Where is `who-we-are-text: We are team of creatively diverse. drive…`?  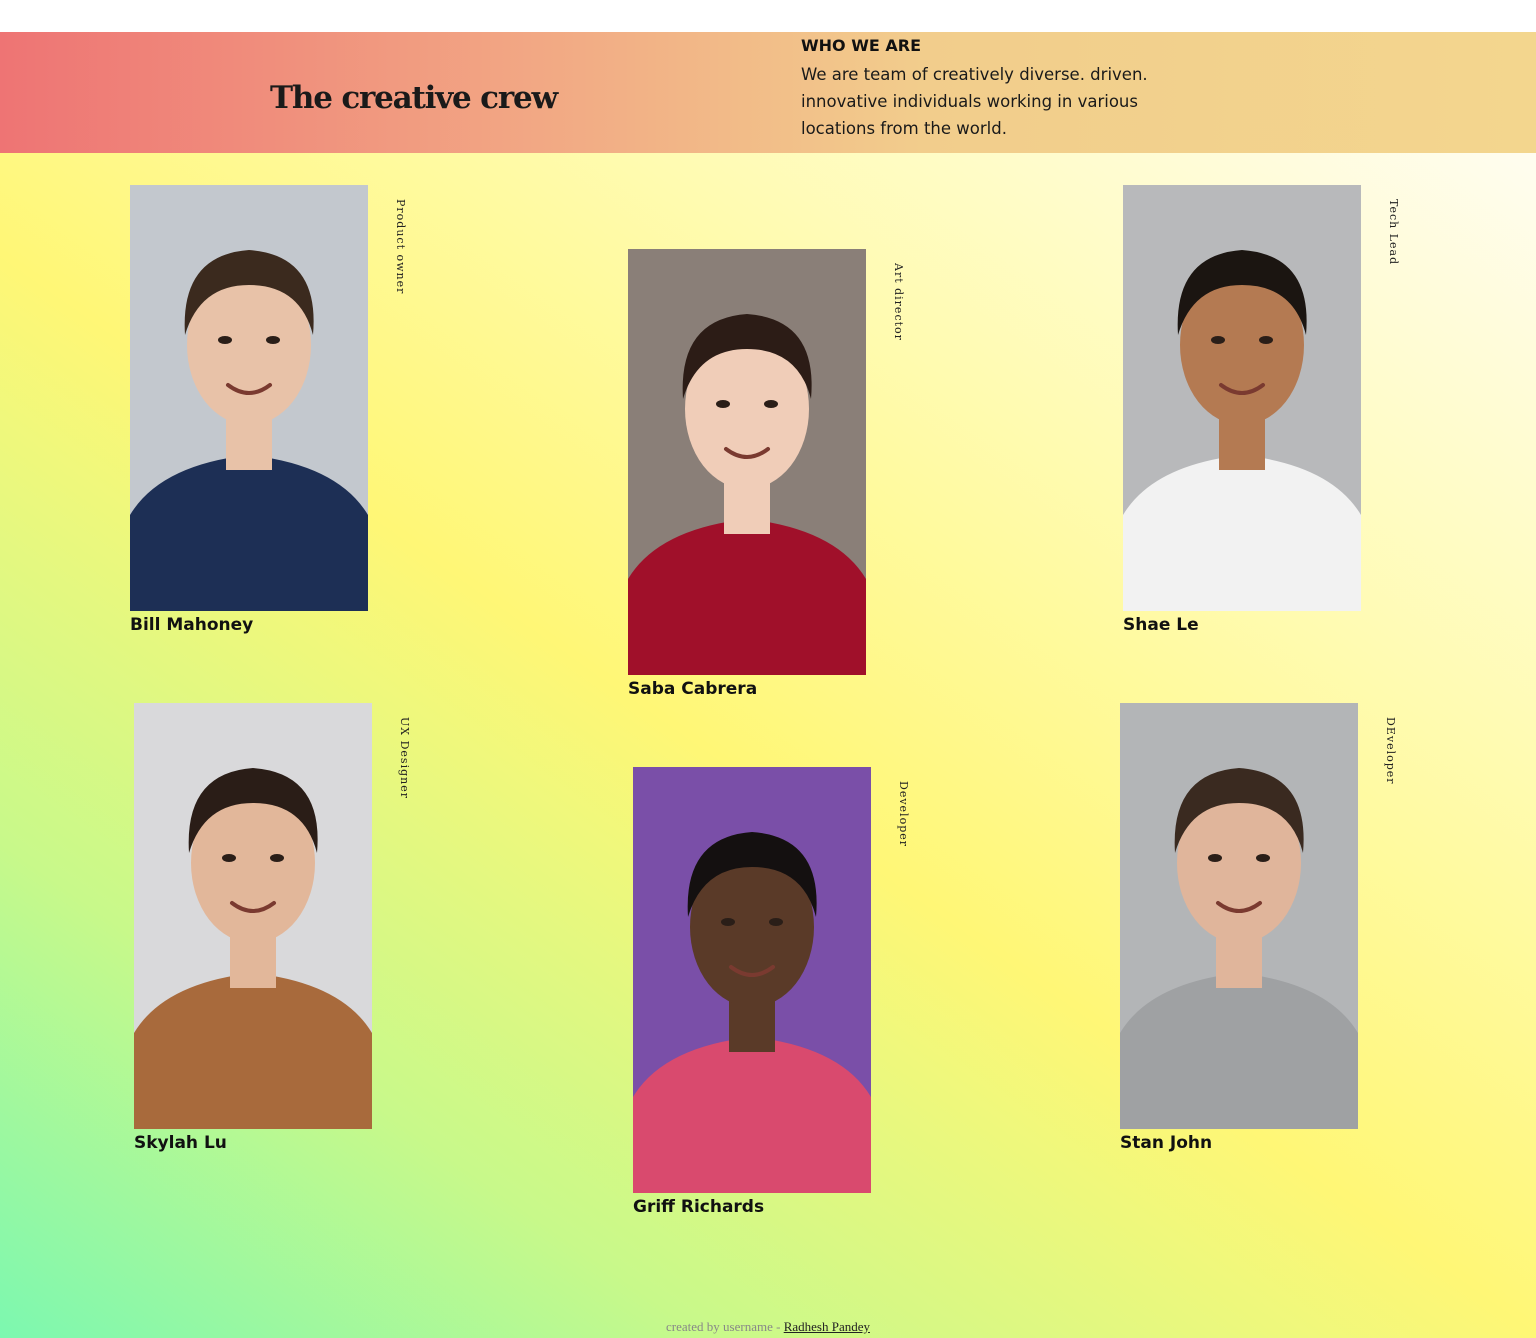
who-we-are-text: We are team of creatively diverse. drive… is located at coordinates (974, 101).